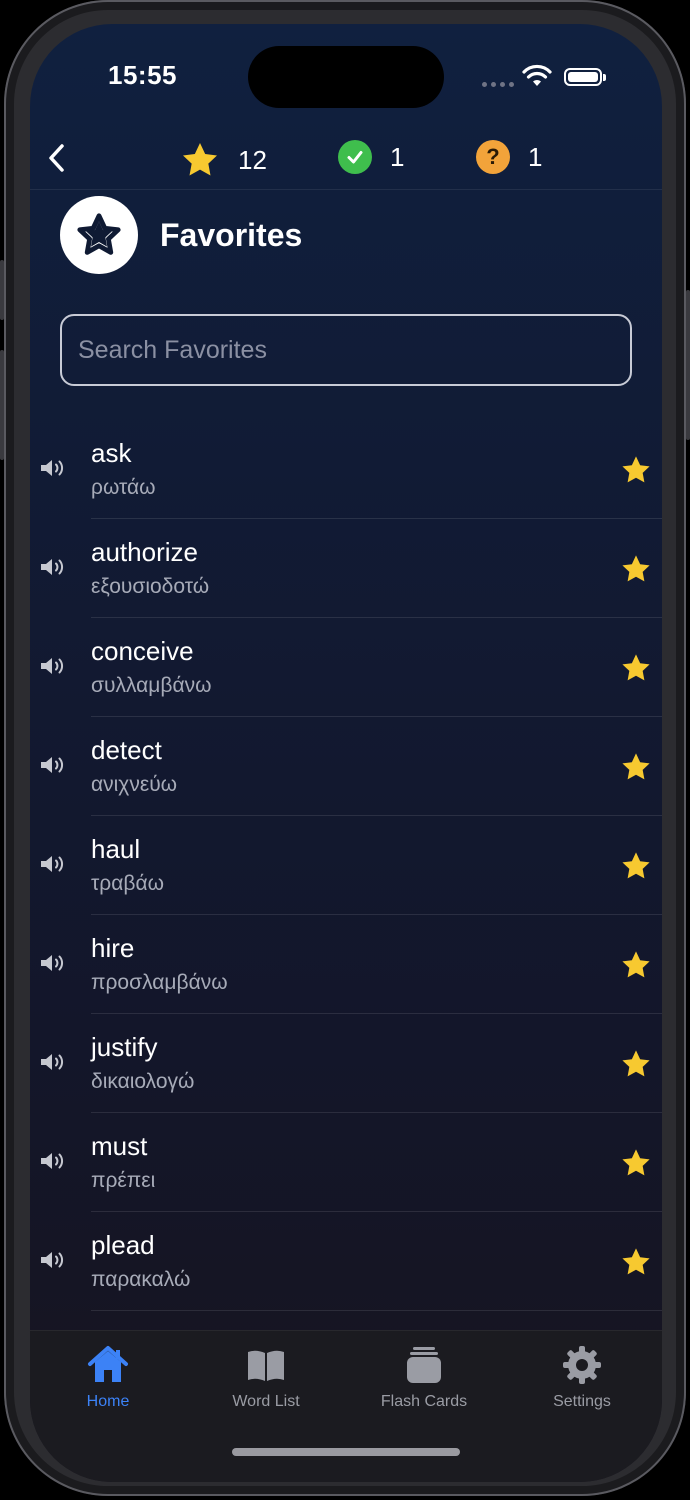  I want to click on word-translation: εξουσιοδοτώ, so click(150, 586).